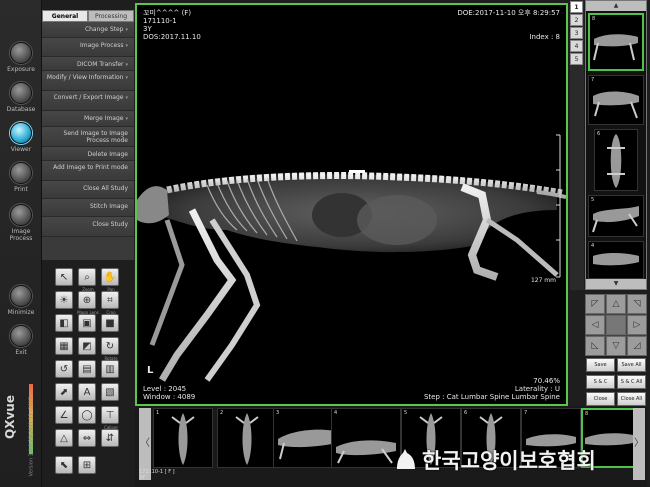  I want to click on tab-processing: Processing, so click(111, 16).